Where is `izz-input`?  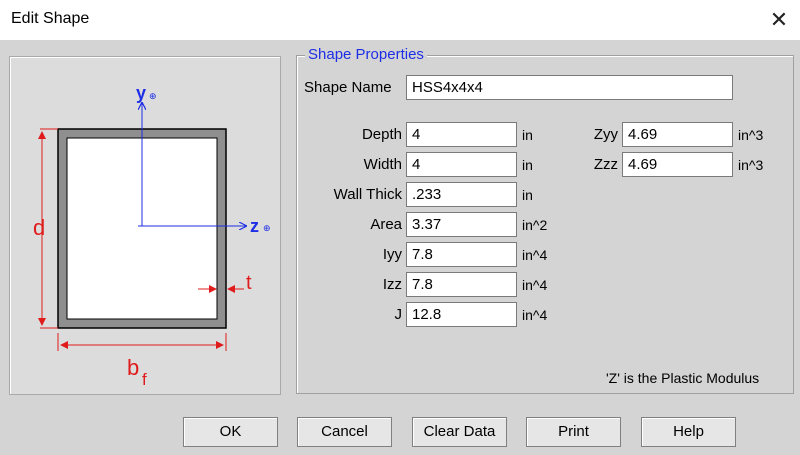
izz-input is located at coordinates (461, 284).